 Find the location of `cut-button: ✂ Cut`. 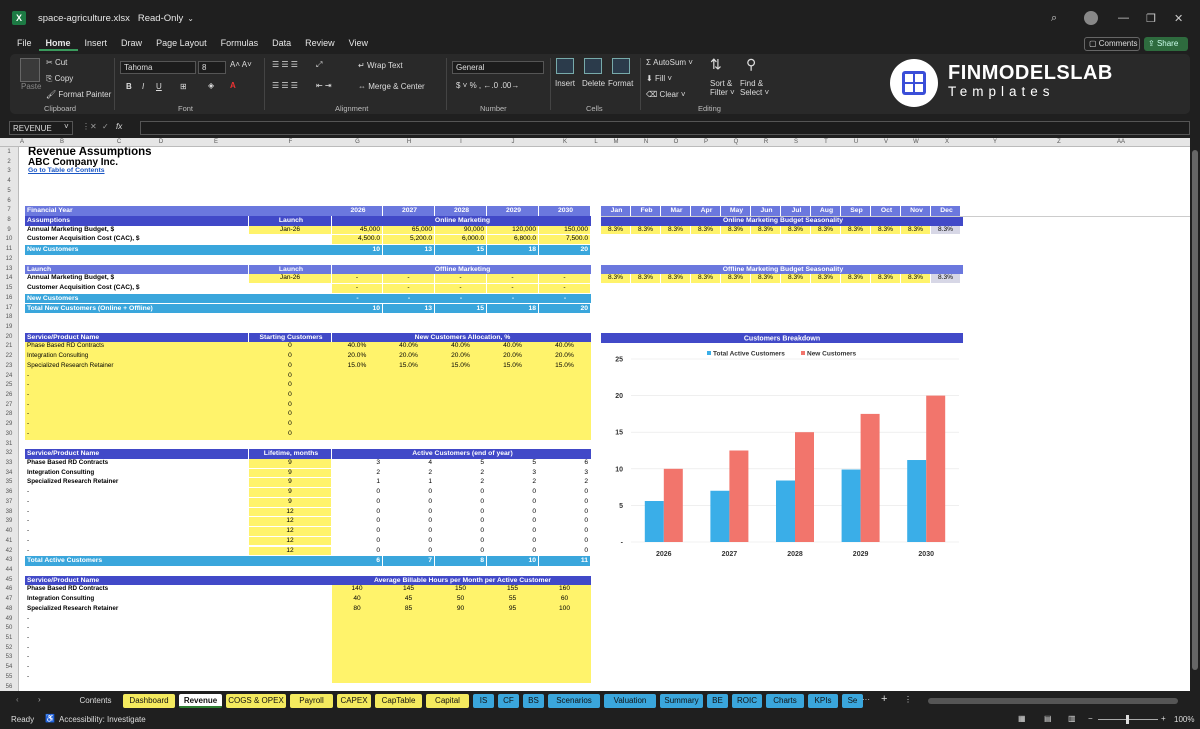

cut-button: ✂ Cut is located at coordinates (56, 62).